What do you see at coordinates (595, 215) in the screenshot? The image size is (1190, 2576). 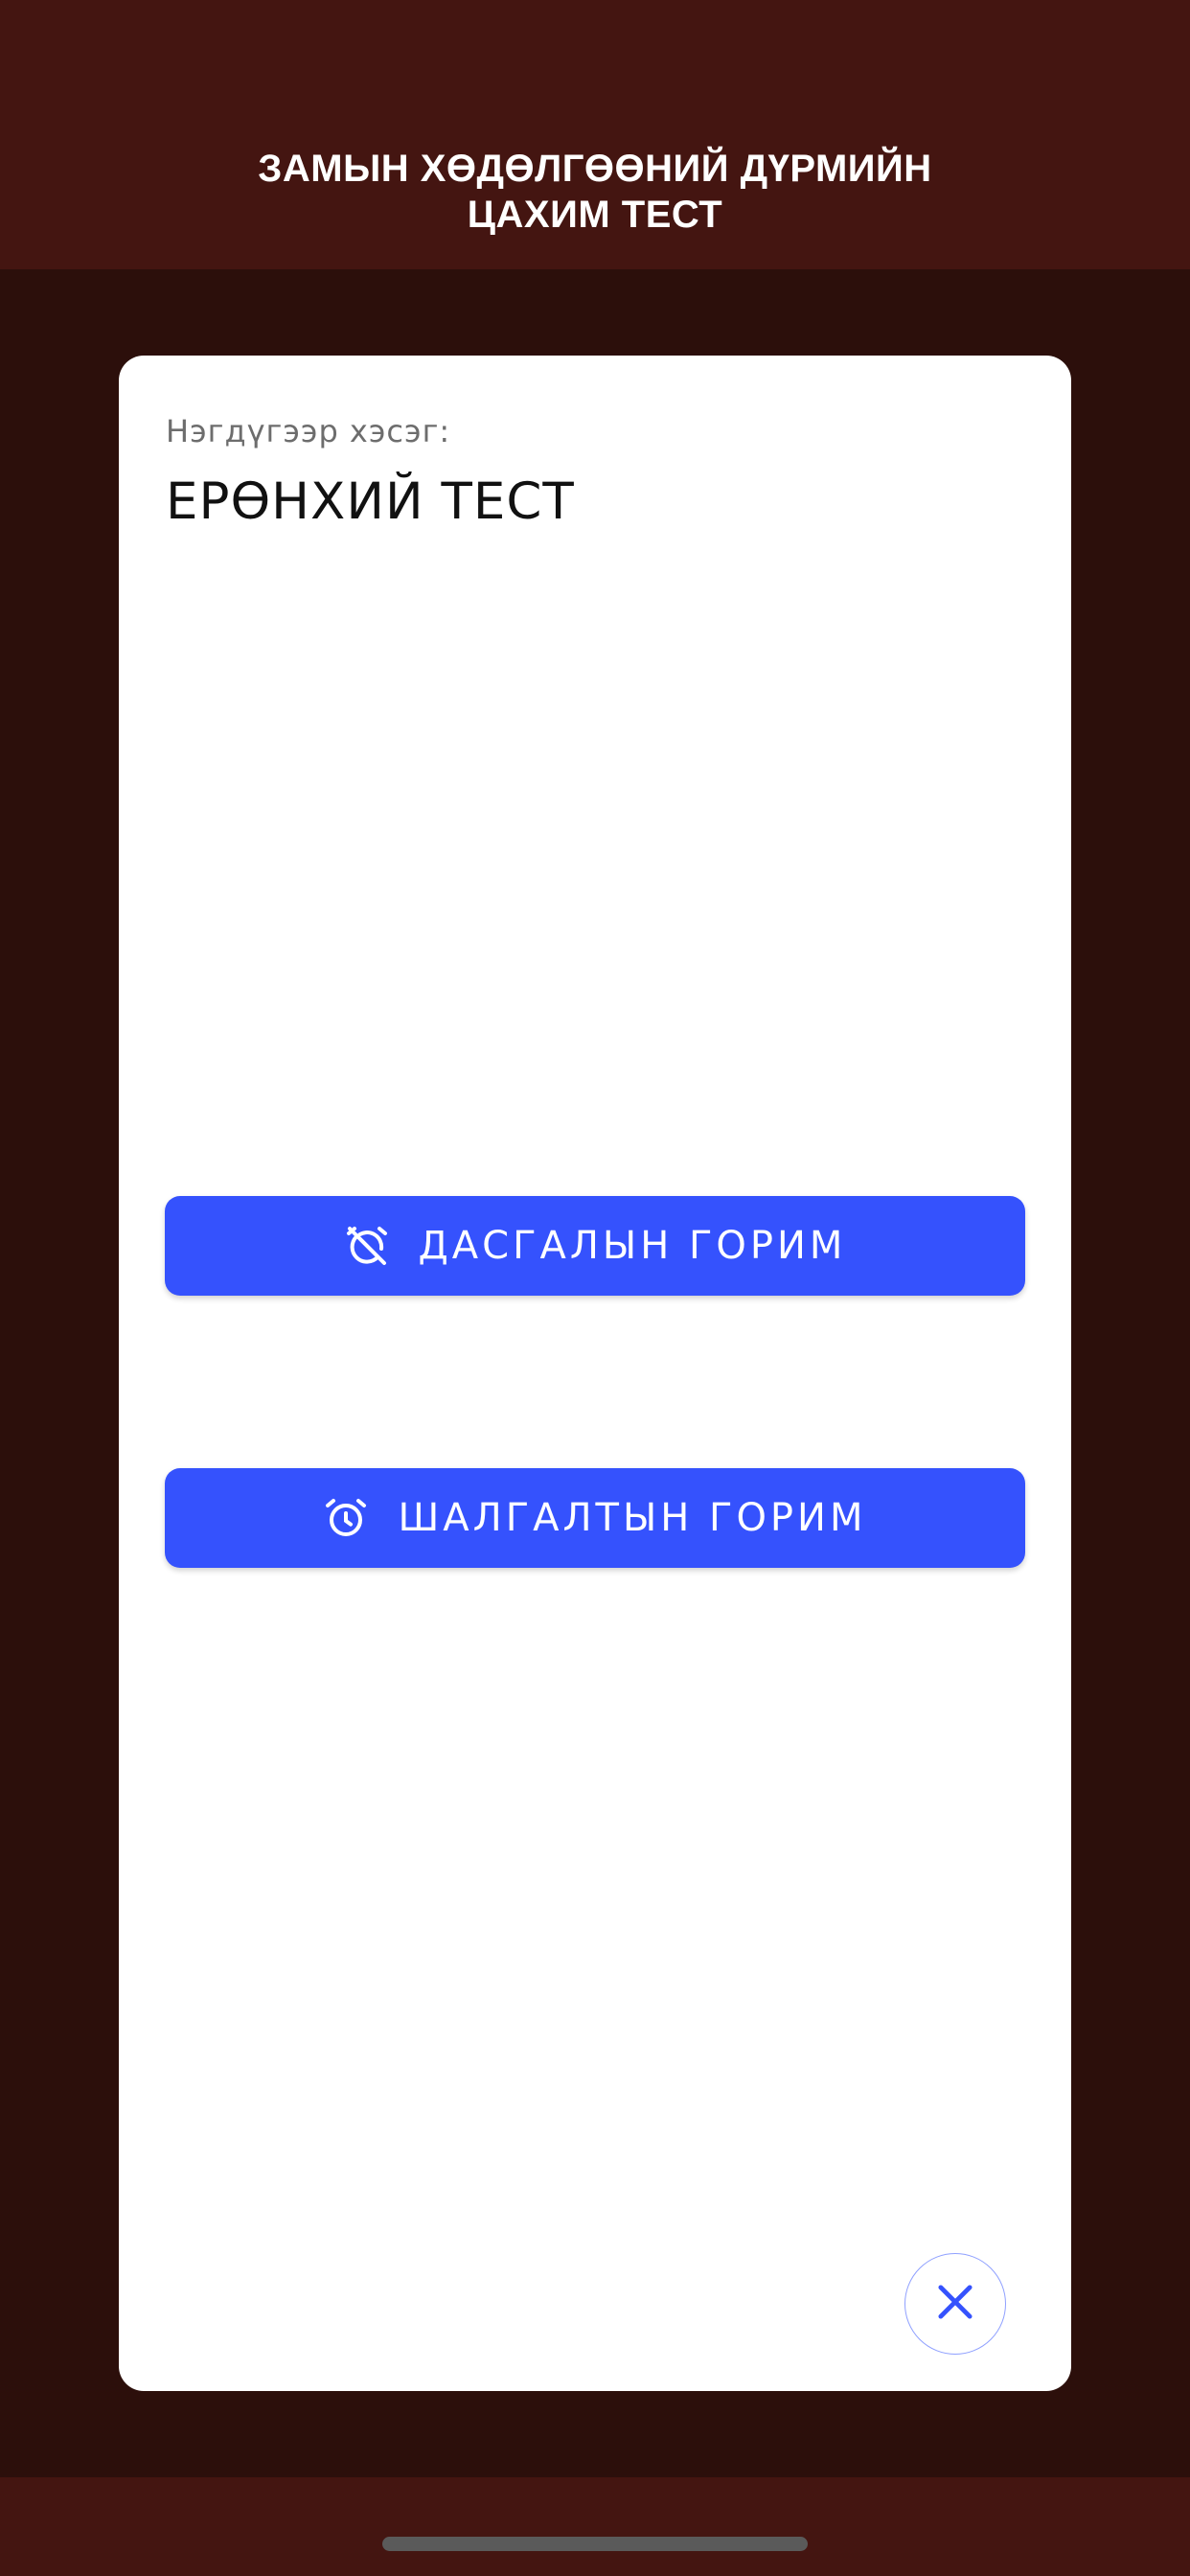 I see `app-title-line-2: ЦАХИМ ТЕСТ` at bounding box center [595, 215].